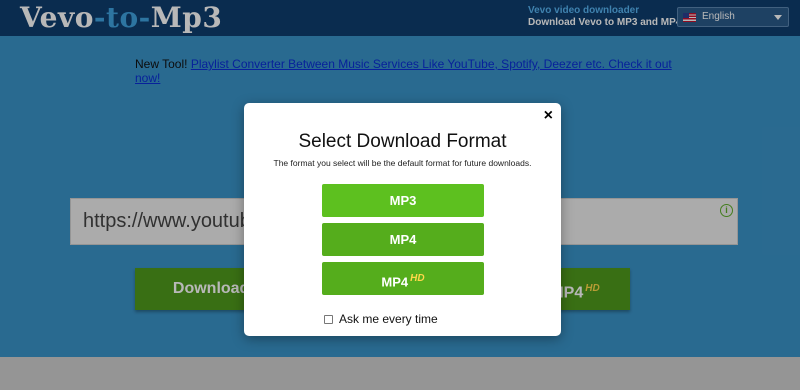  I want to click on close-icon: ×, so click(548, 116).